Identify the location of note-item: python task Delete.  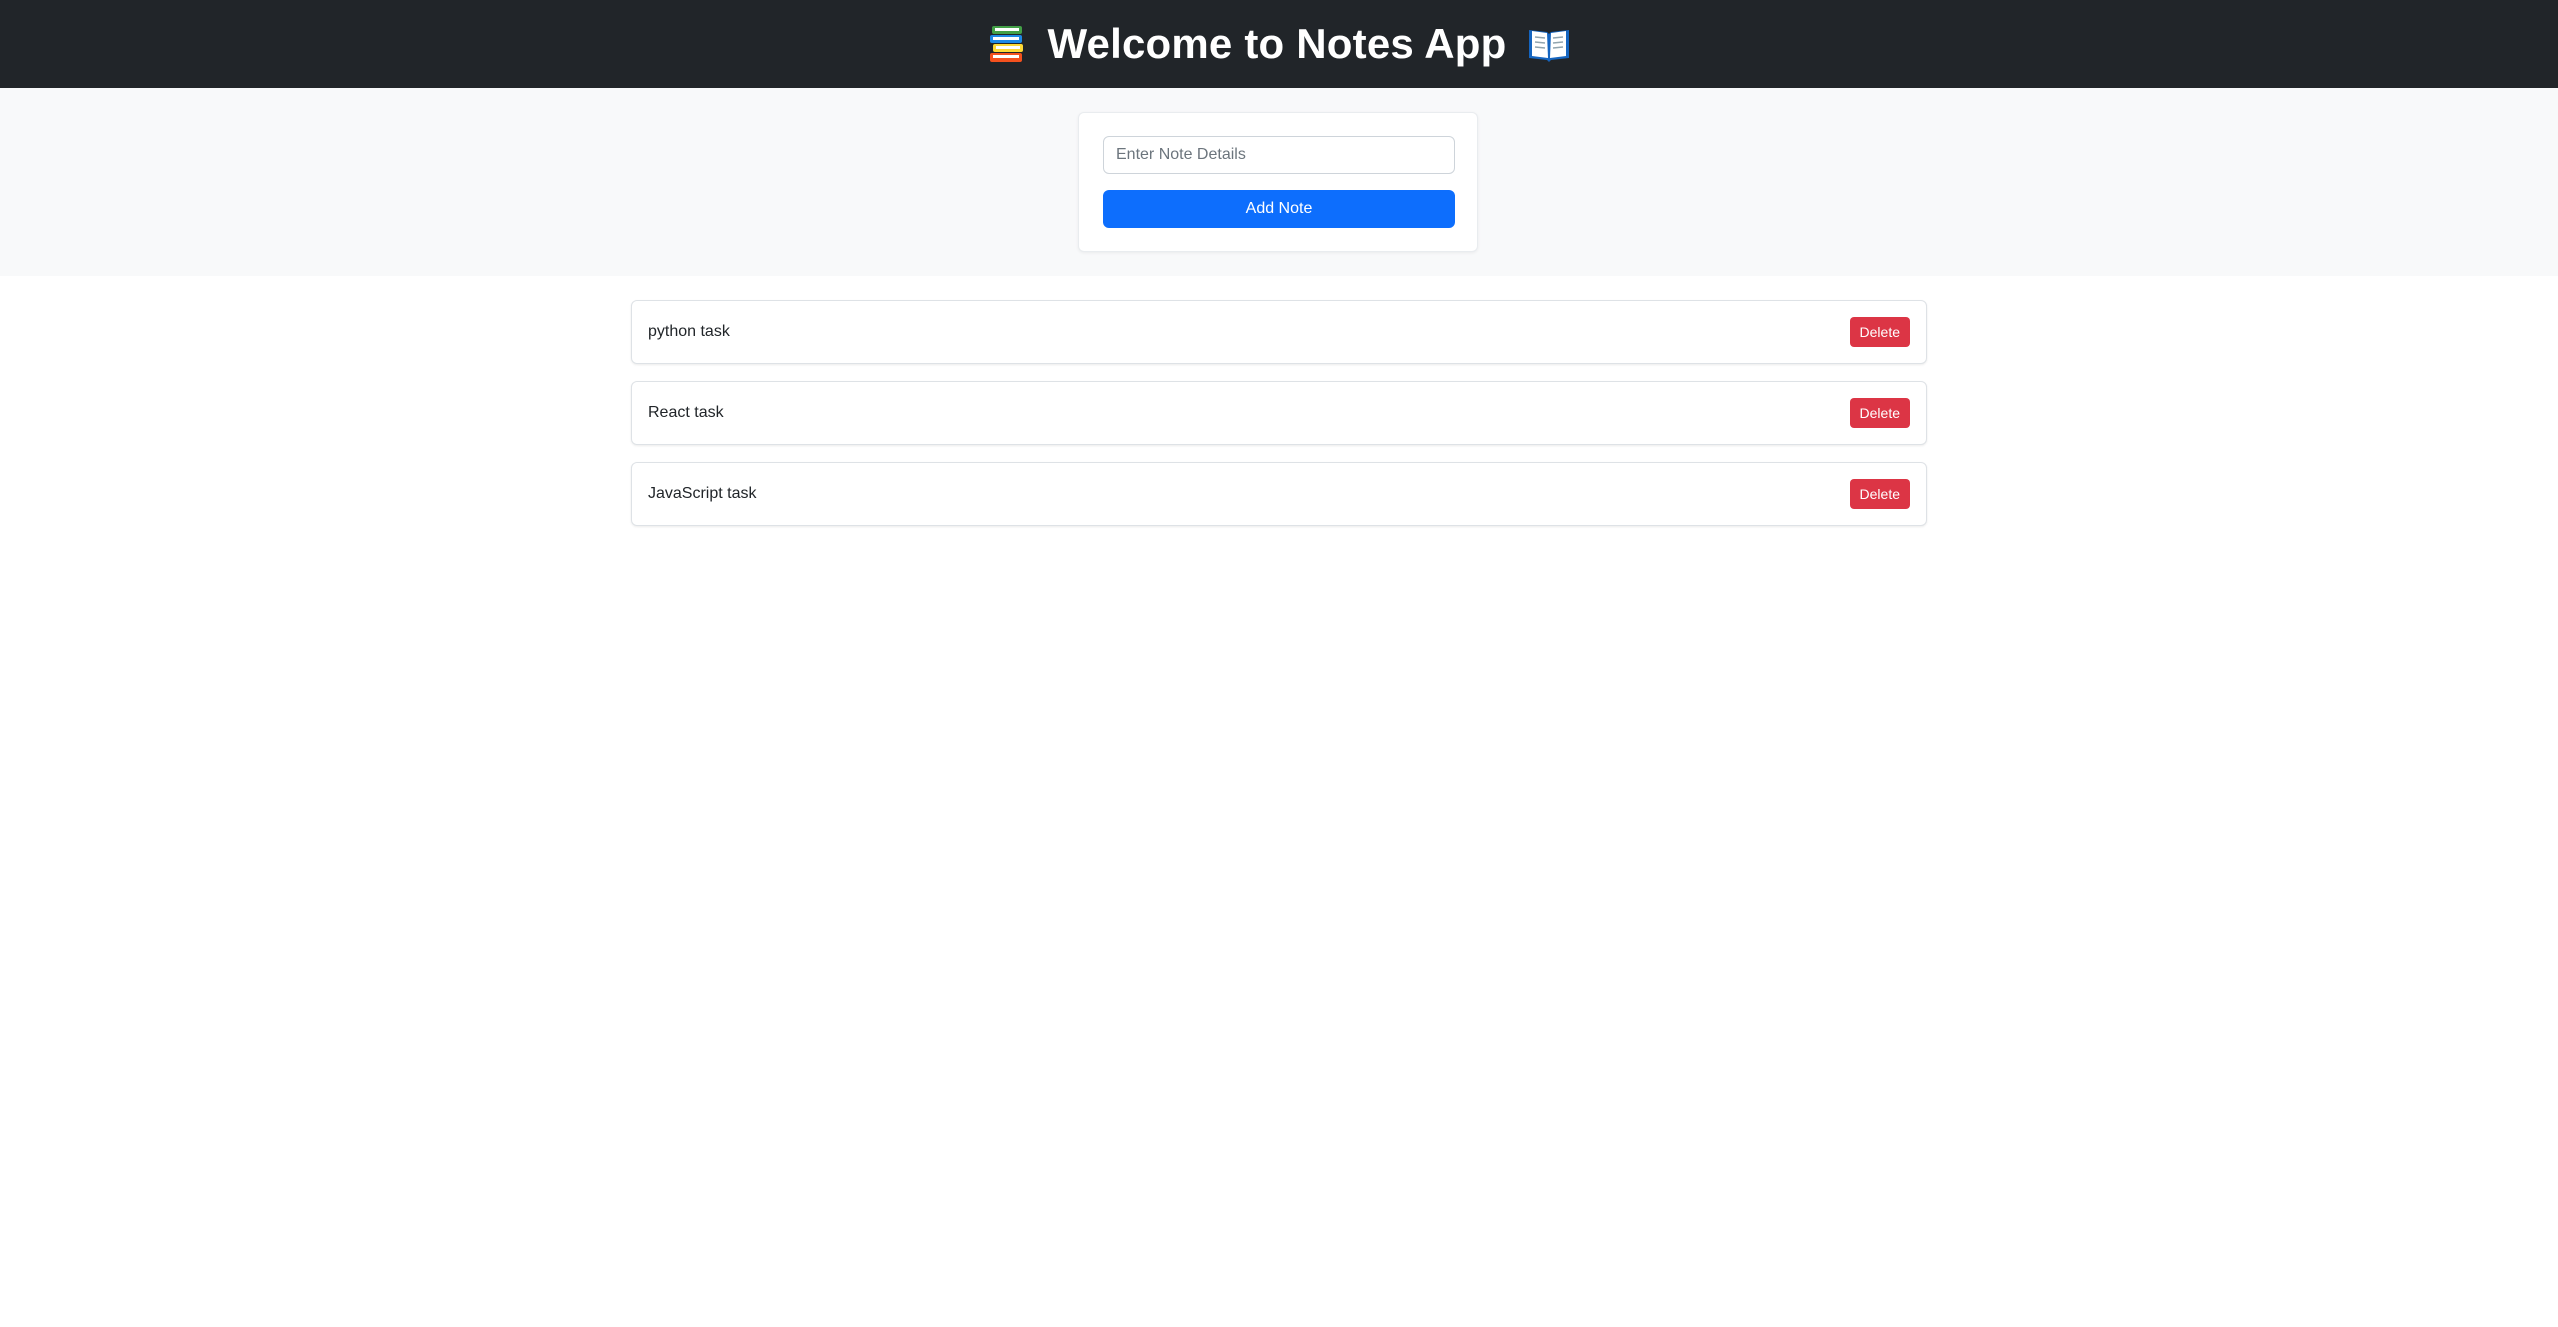
(1279, 332).